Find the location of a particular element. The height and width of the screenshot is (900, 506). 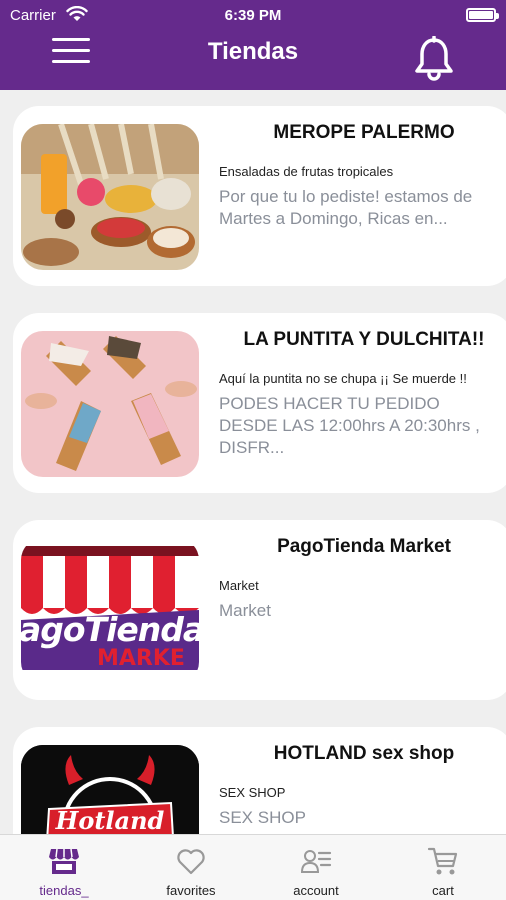

clock: 6:39 PM is located at coordinates (253, 15).